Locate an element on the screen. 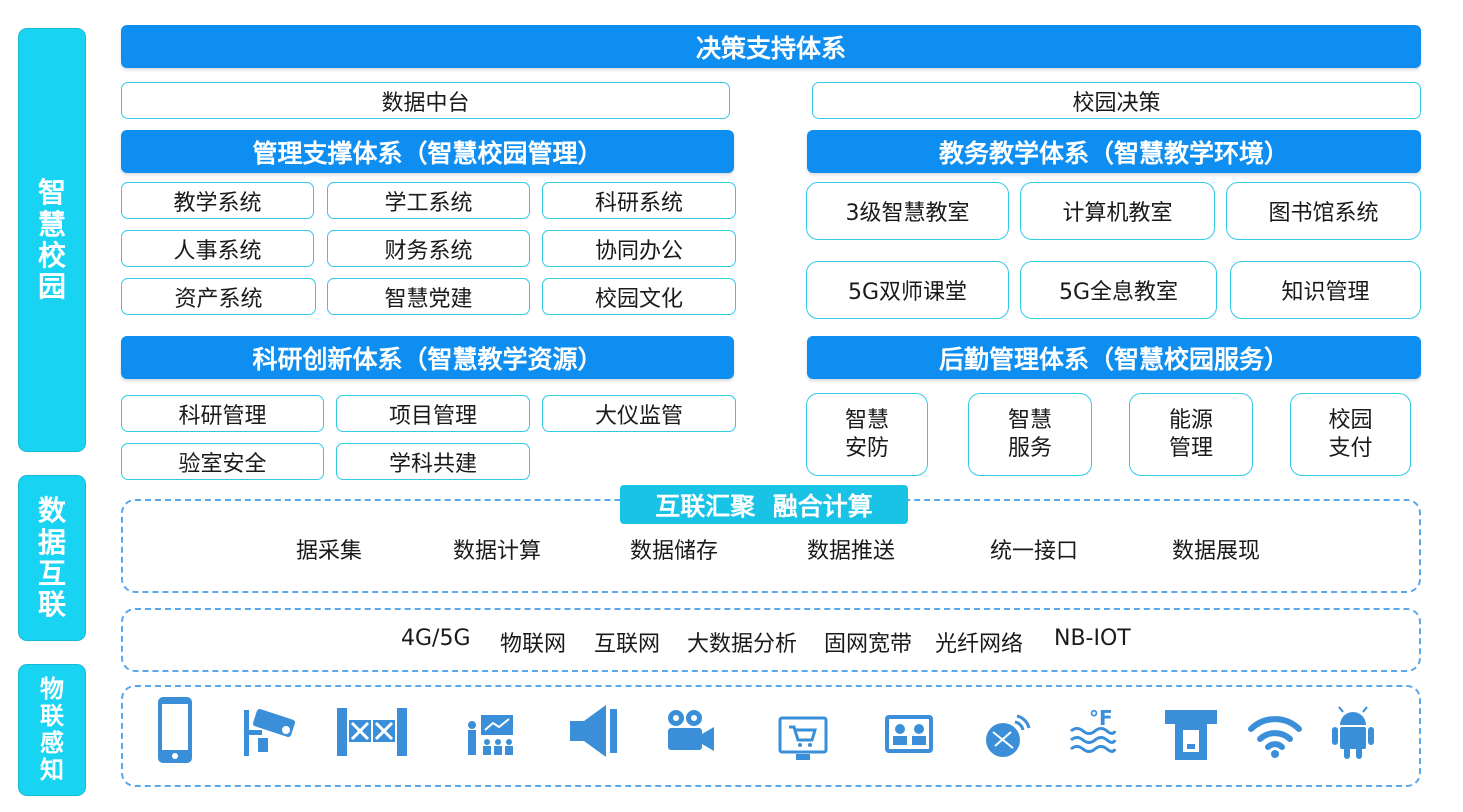 Image resolution: width=1463 pixels, height=812 pixels. phone-icon is located at coordinates (175, 730).